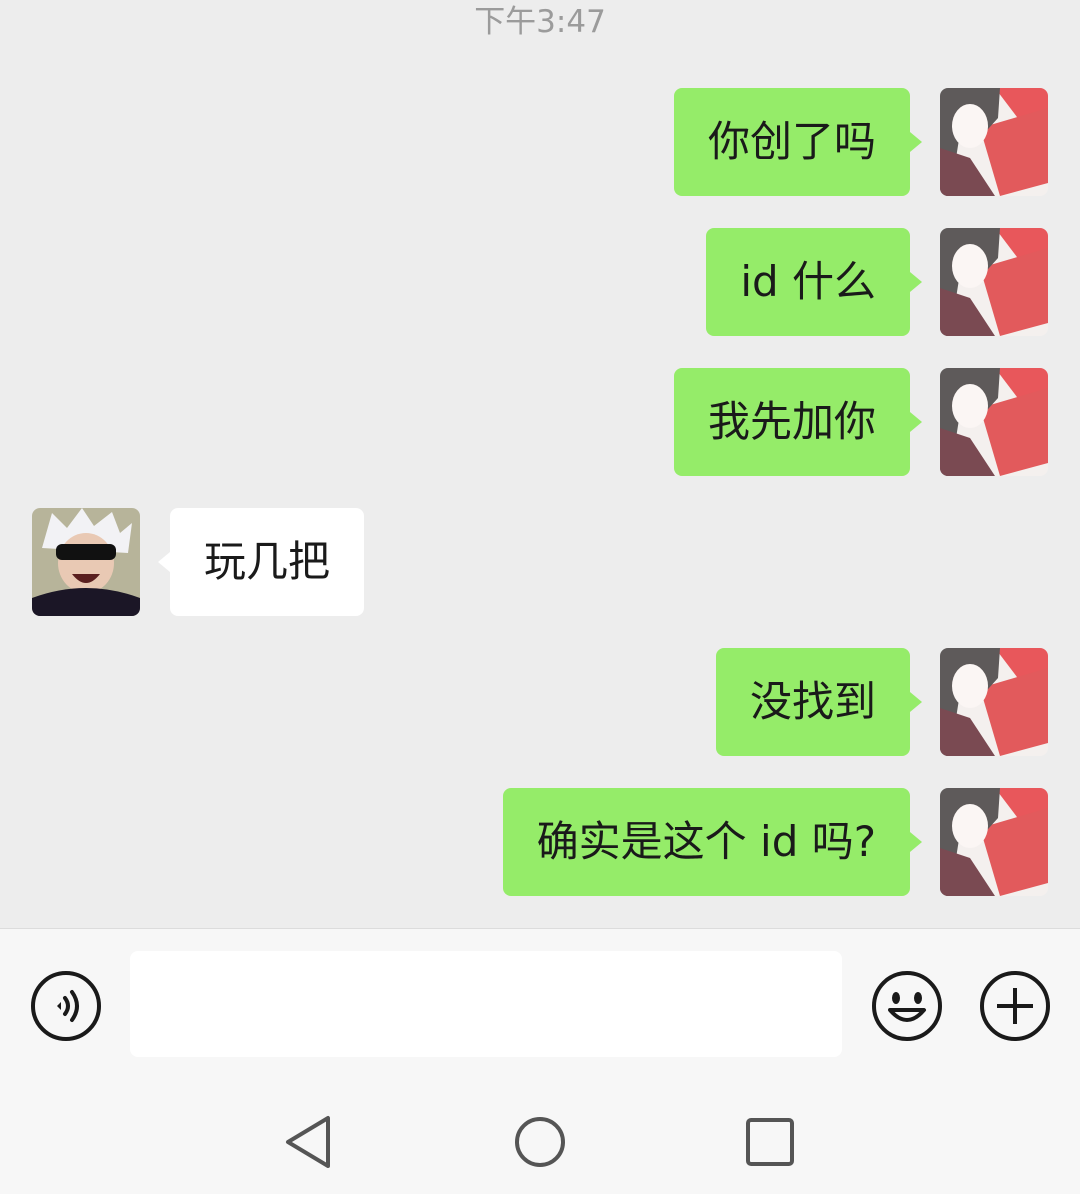 Image resolution: width=1080 pixels, height=1194 pixels. Describe the element at coordinates (798, 422) in the screenshot. I see `sent-message-bubble: 我先加你` at that location.